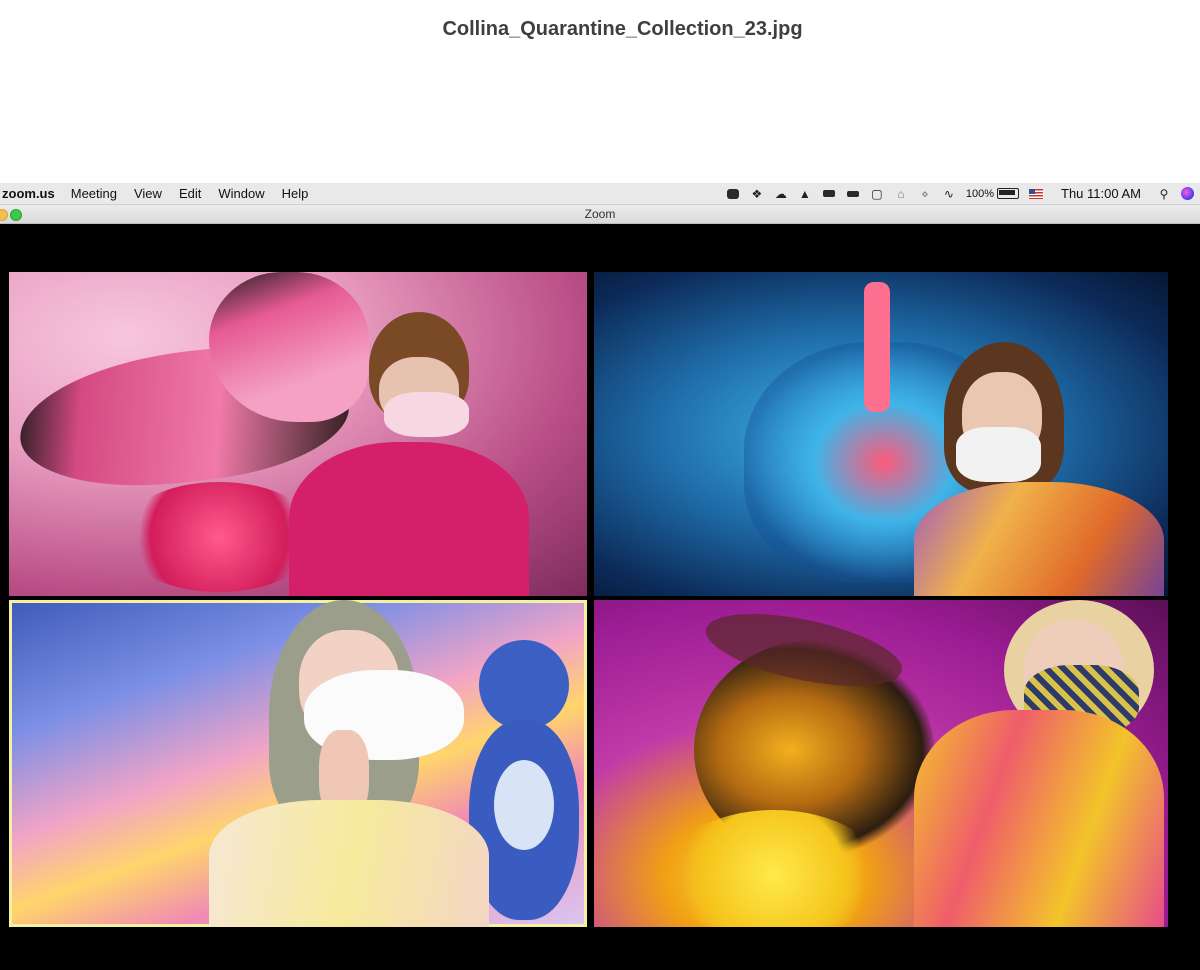 The width and height of the screenshot is (1200, 970). What do you see at coordinates (805, 194) in the screenshot?
I see `notification-icon: ▲` at bounding box center [805, 194].